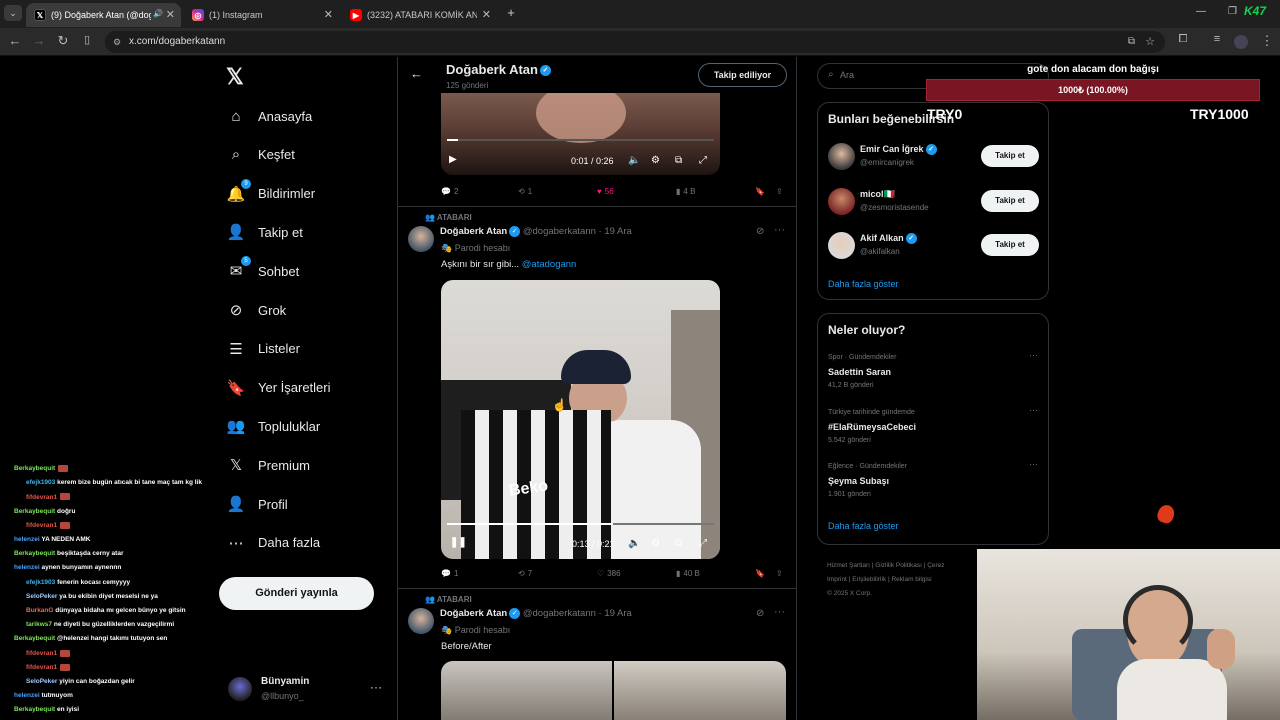 This screenshot has width=1280, height=720. Describe the element at coordinates (779, 191) in the screenshot. I see `share-icon: ⇪` at that location.